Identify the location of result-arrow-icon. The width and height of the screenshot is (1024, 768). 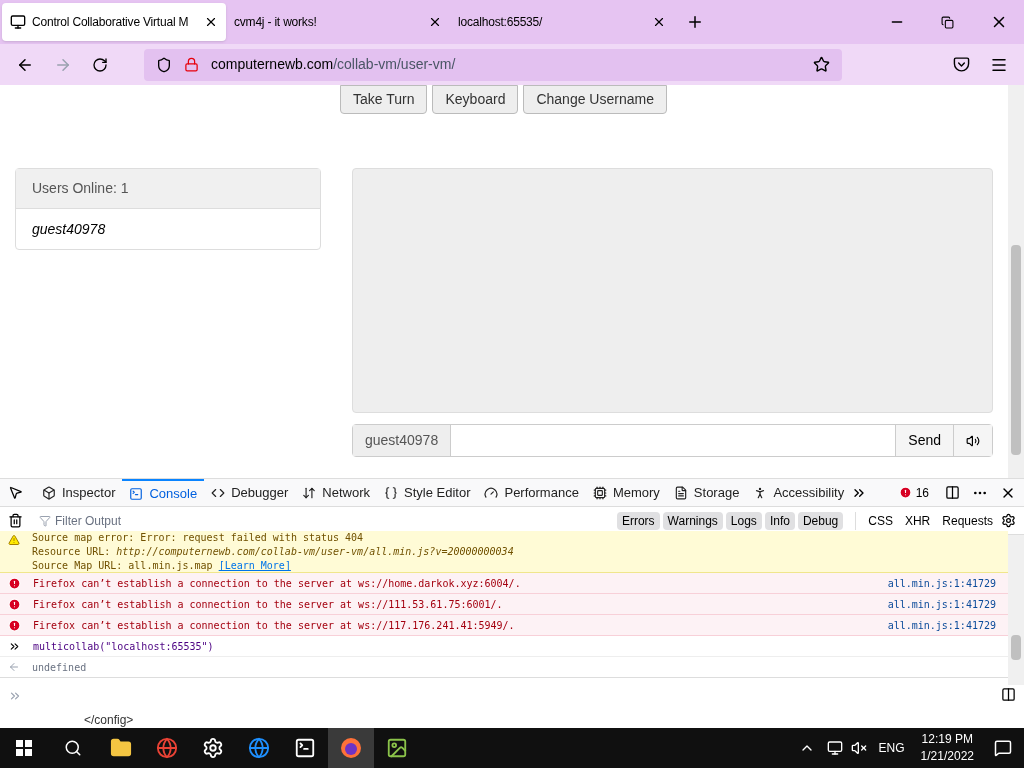
(14, 667).